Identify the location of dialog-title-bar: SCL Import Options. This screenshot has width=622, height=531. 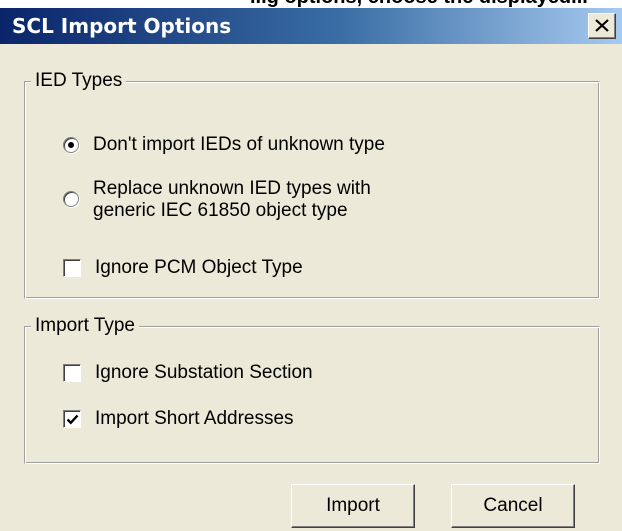
(311, 26).